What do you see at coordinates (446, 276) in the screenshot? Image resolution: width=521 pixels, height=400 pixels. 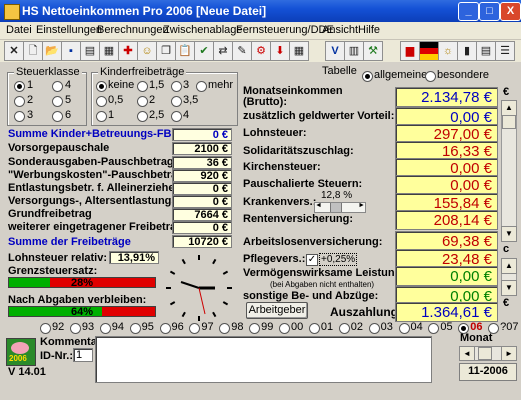 I see `vwl-value: 0,00 €` at bounding box center [446, 276].